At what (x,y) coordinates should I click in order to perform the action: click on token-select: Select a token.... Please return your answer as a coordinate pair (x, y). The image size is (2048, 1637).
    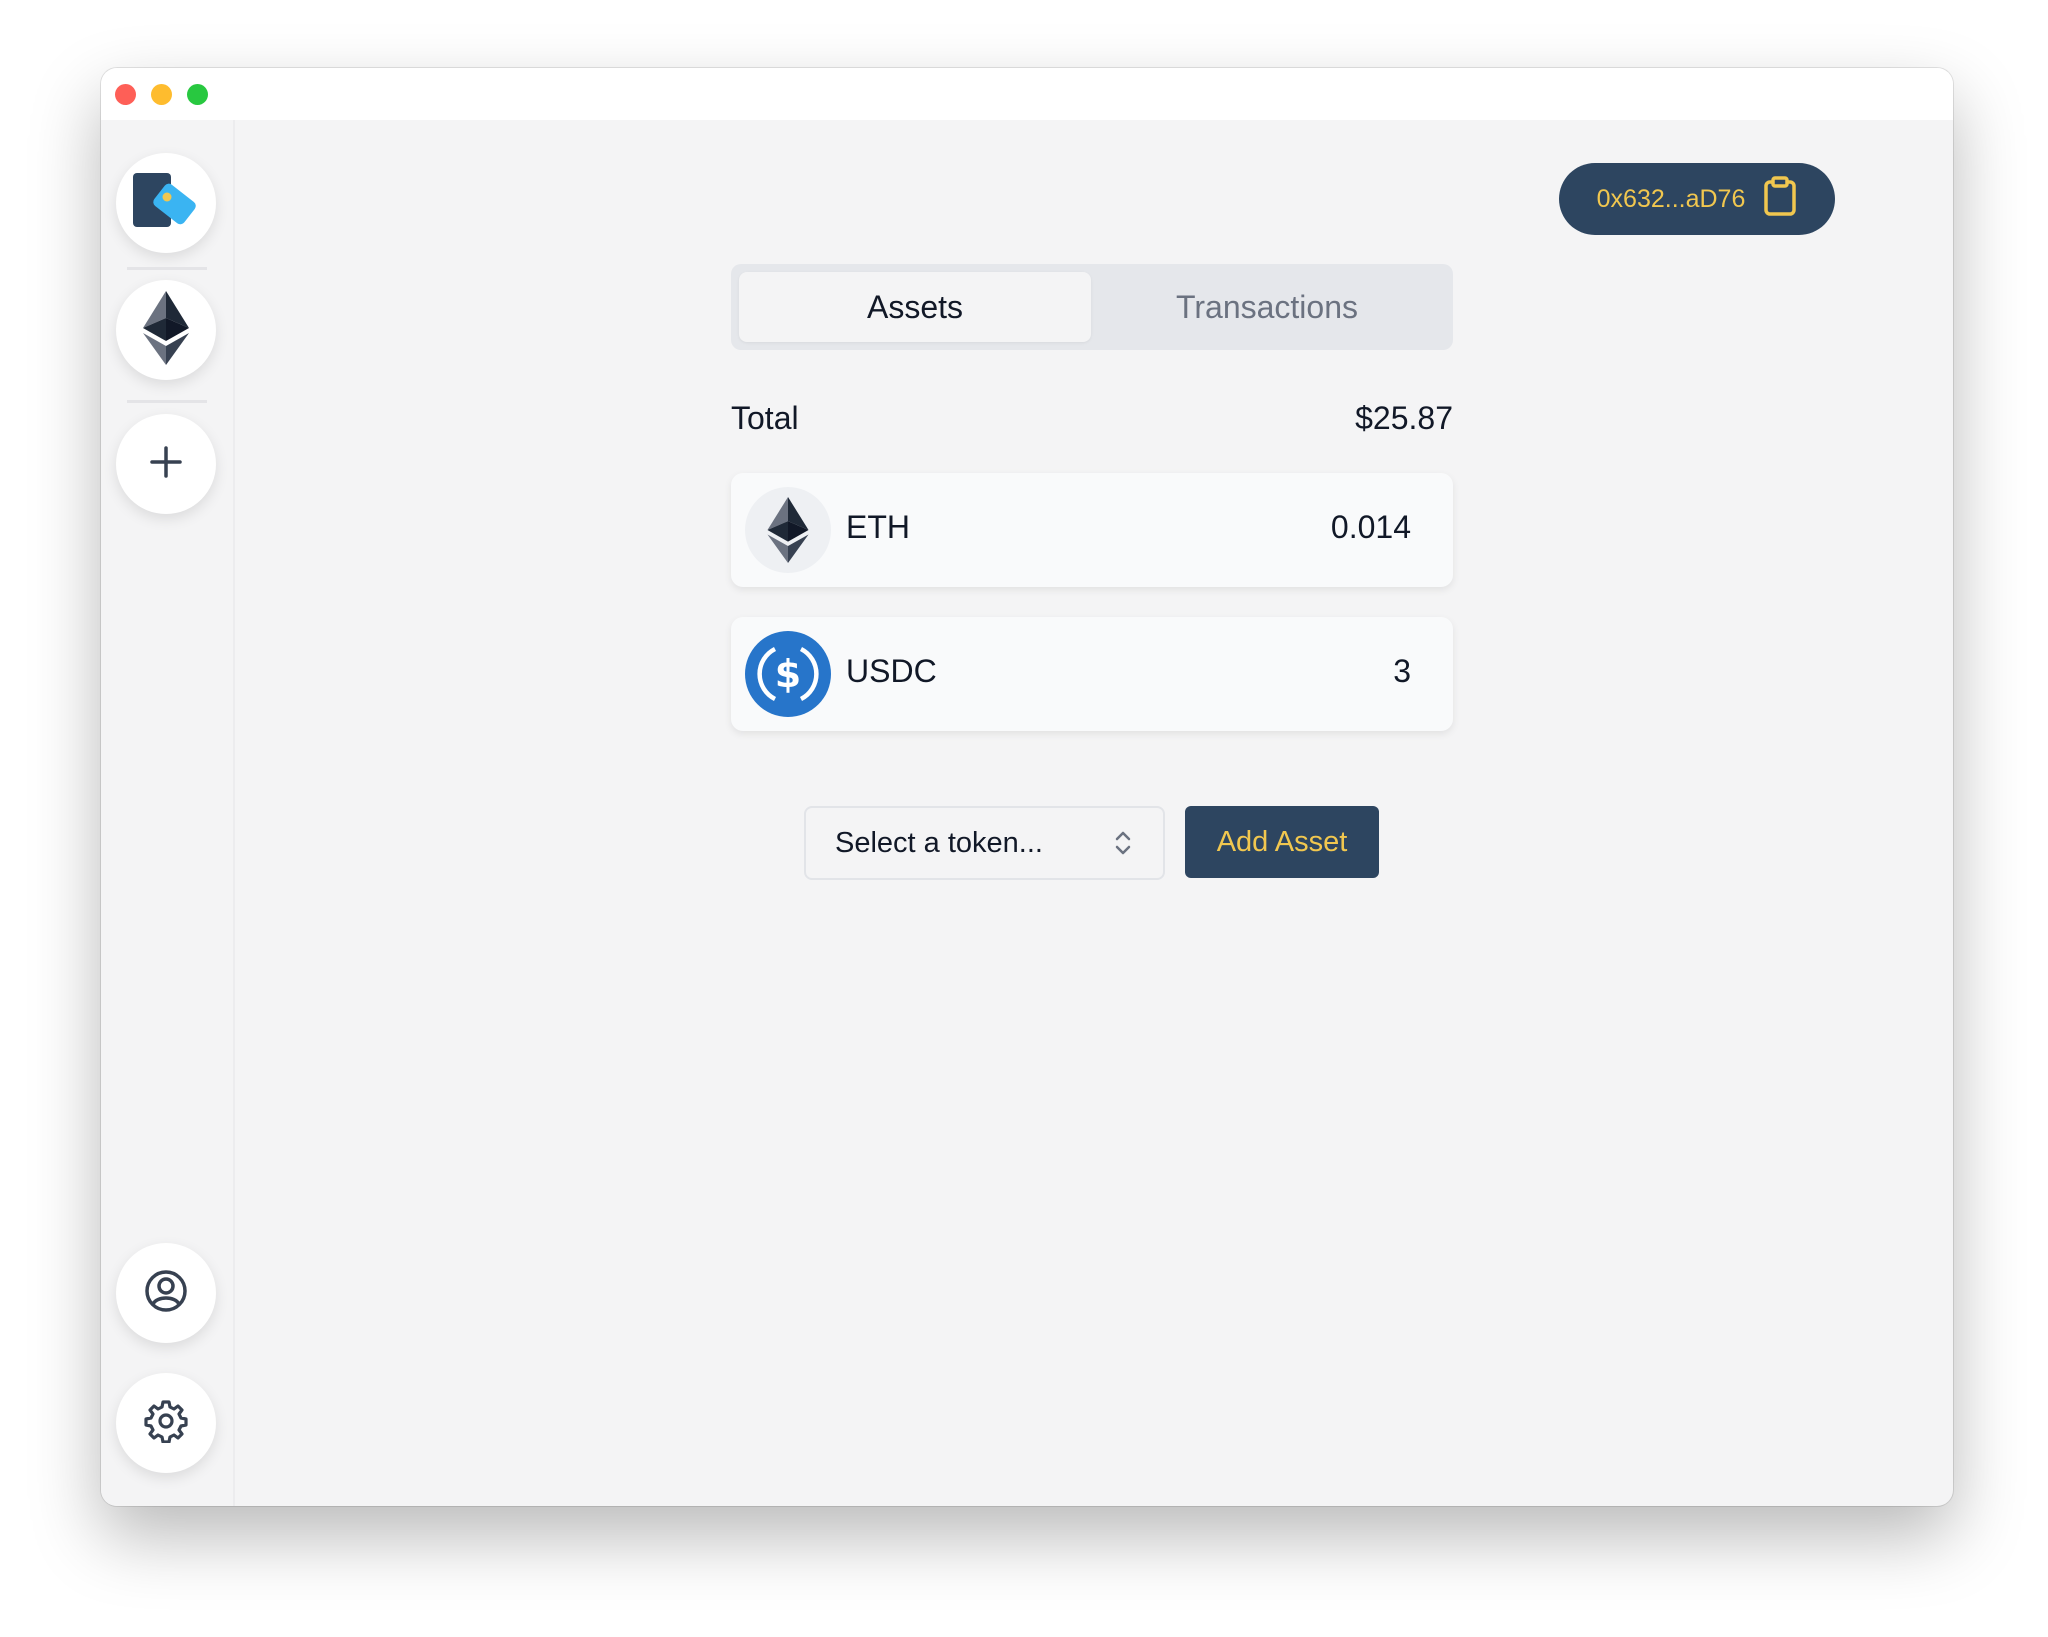
    Looking at the image, I should click on (984, 843).